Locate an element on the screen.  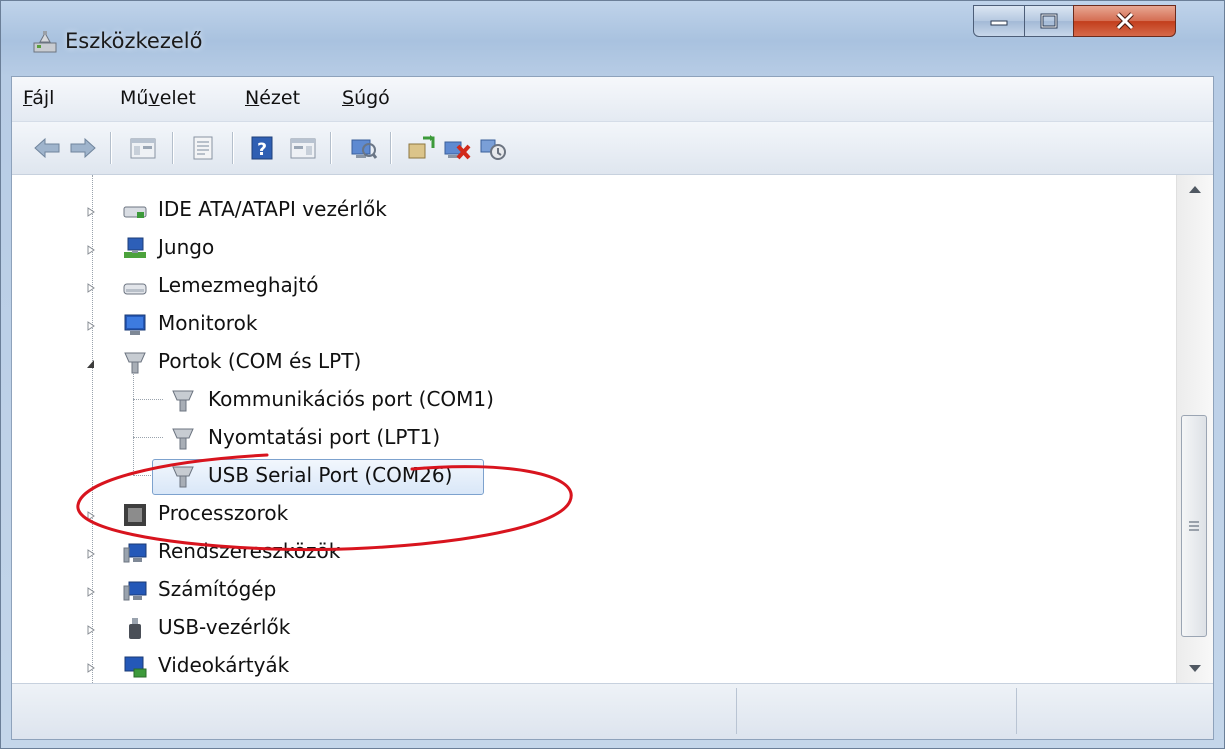
window-title: Eszközkezelő is located at coordinates (134, 41).